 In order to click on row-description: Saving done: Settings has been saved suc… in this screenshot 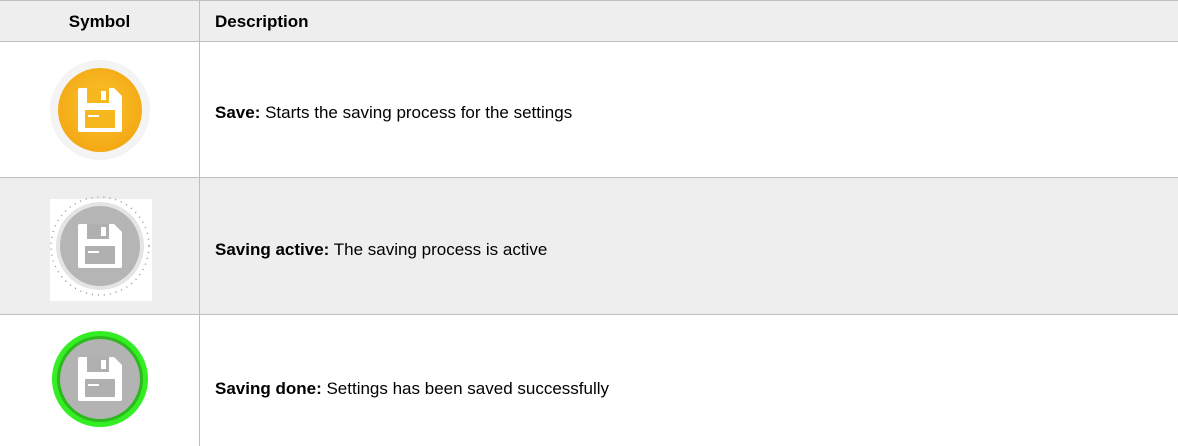, I will do `click(412, 389)`.